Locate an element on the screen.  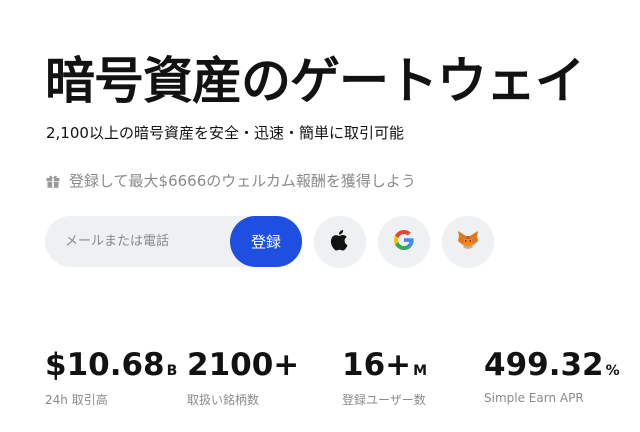
stat-listed-coins: 2100+ 取扱い銘柄数 is located at coordinates (244, 376).